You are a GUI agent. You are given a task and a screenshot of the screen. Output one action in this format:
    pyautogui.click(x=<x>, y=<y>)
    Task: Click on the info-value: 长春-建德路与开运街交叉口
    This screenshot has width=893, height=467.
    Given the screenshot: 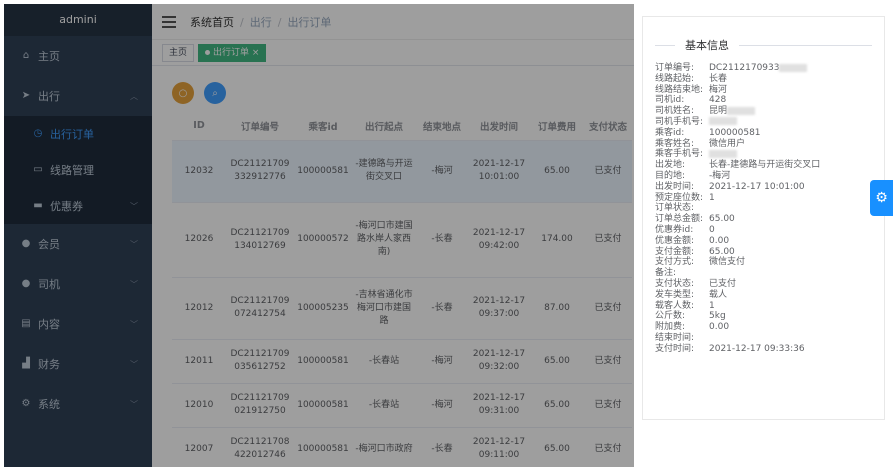 What is the action you would take?
    pyautogui.click(x=765, y=165)
    